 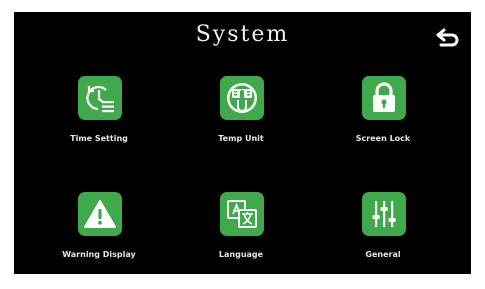 I want to click on clock-list-icon, so click(x=100, y=99).